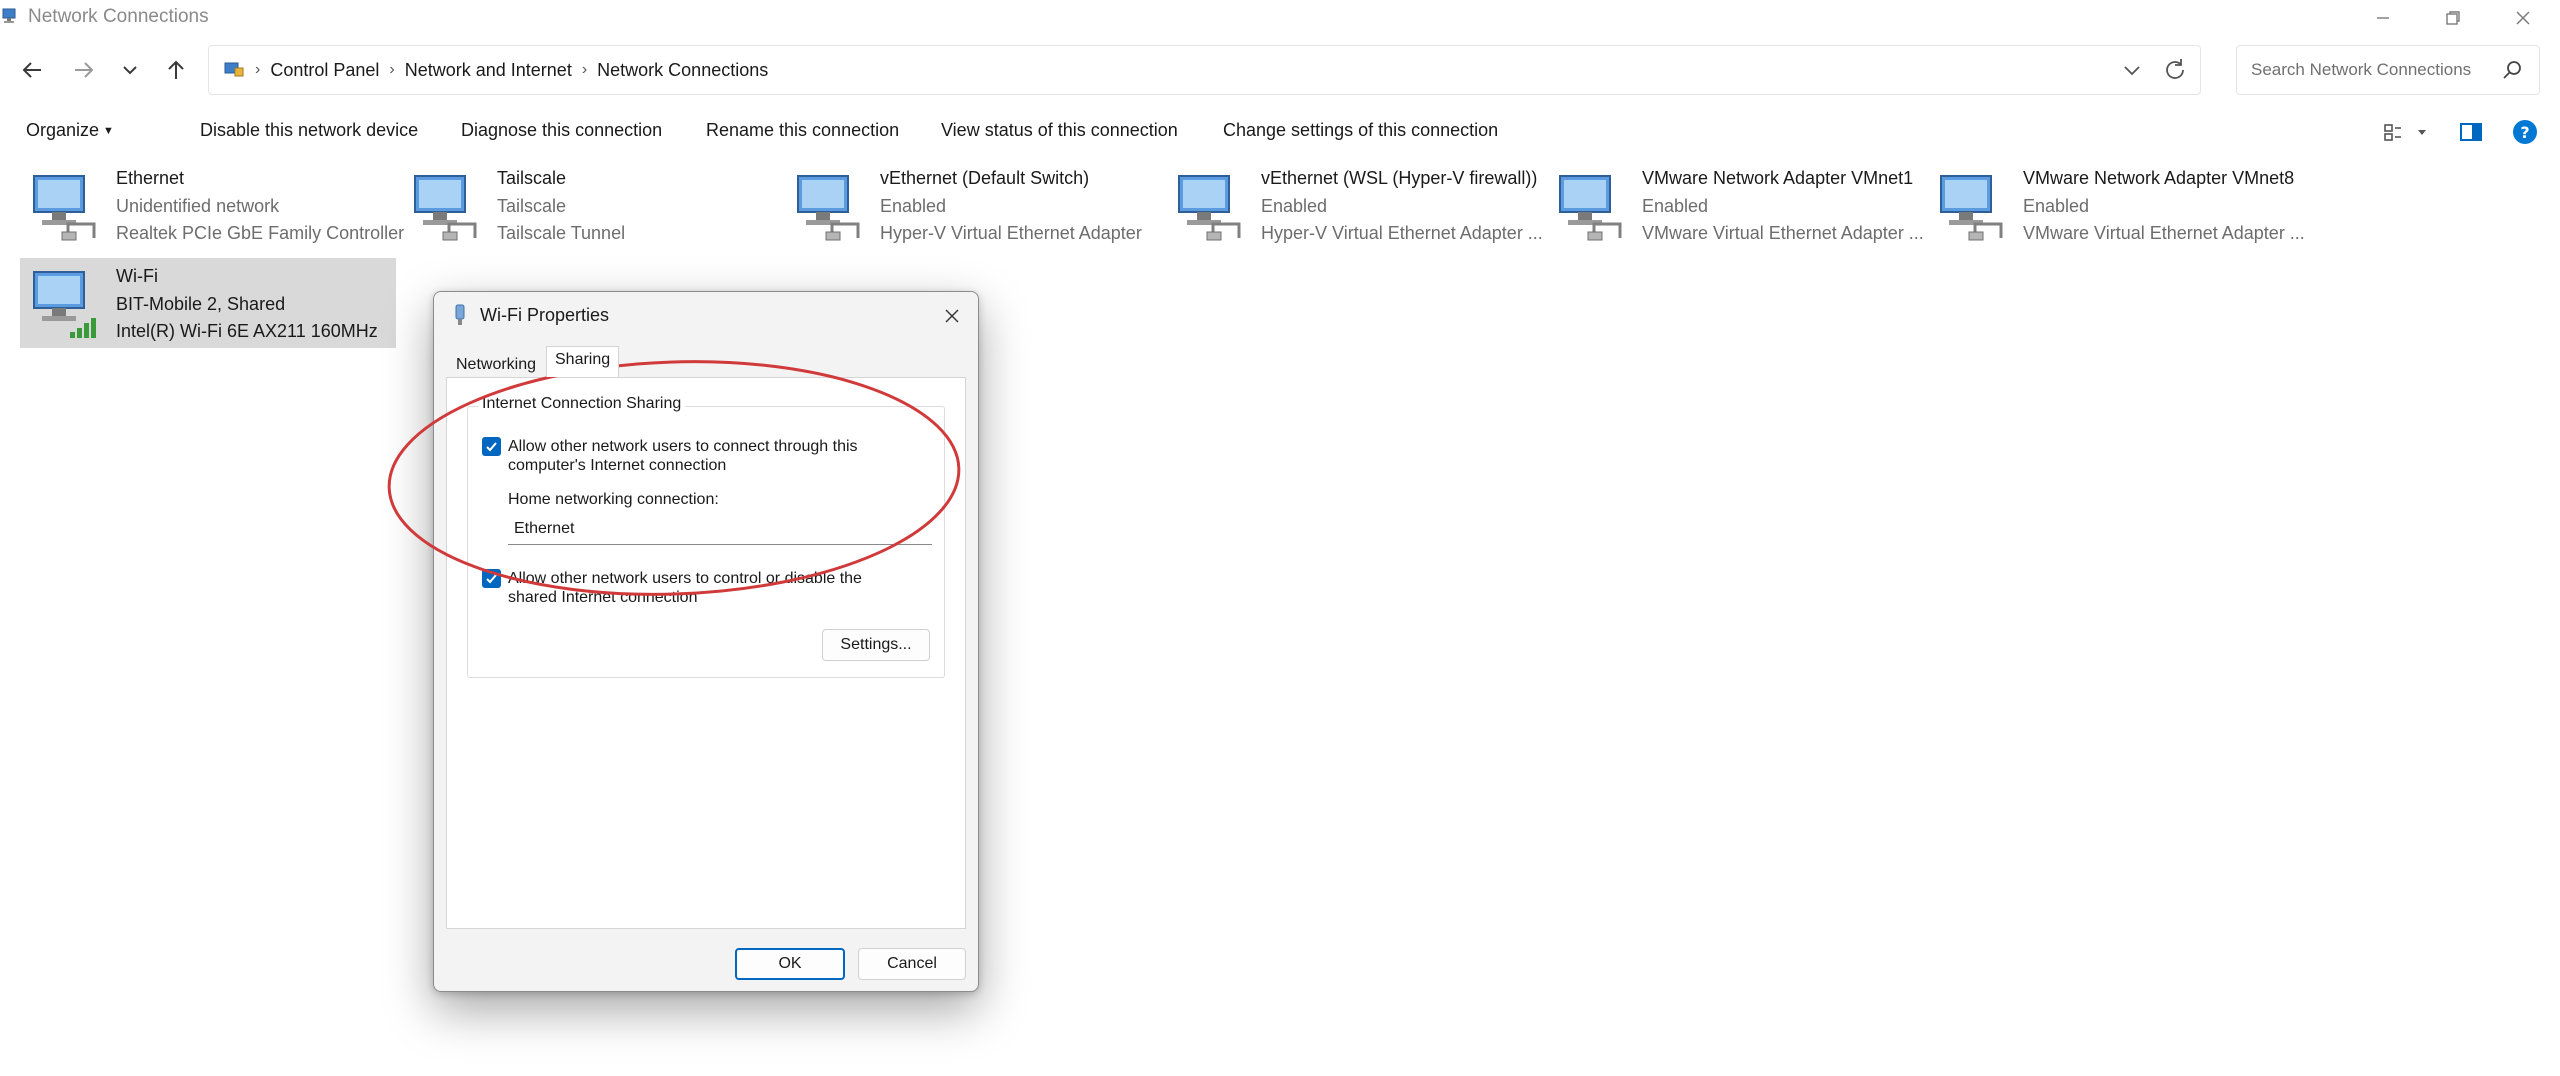  I want to click on restore-button, so click(2453, 18).